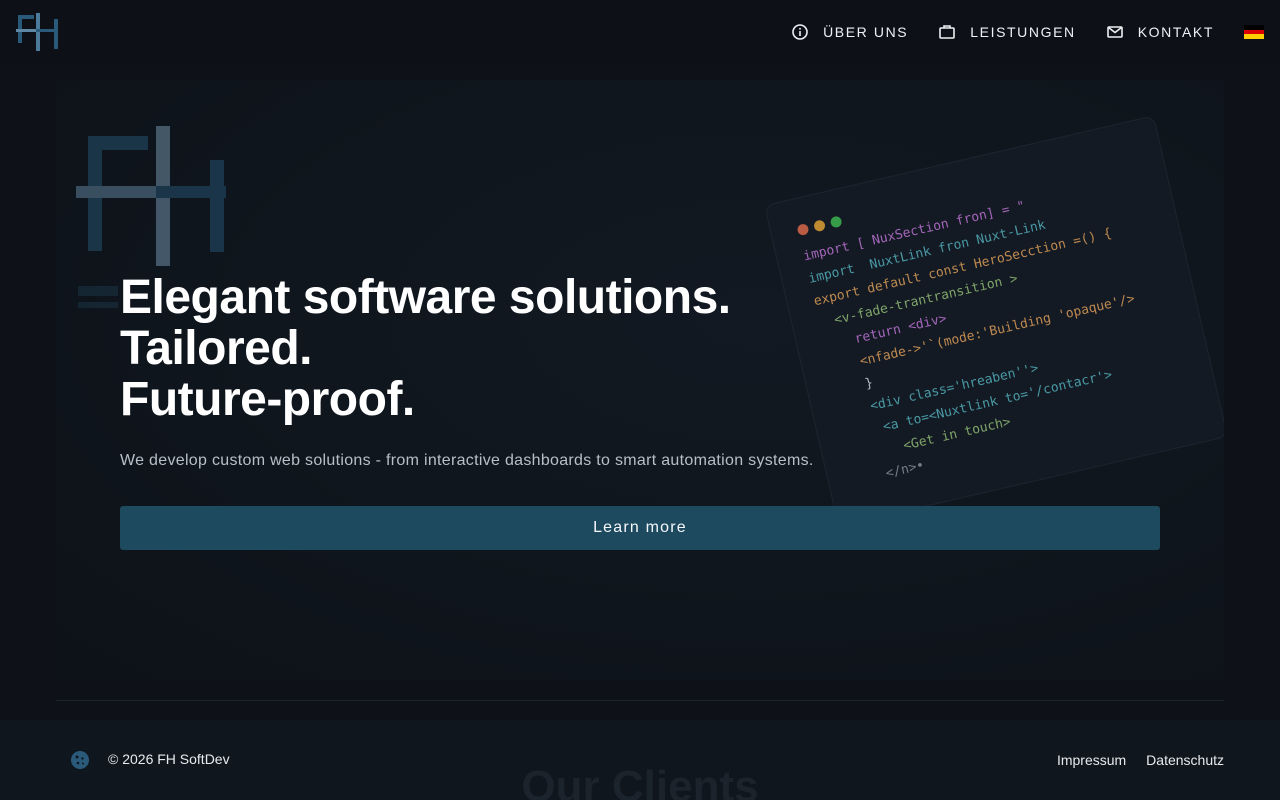 This screenshot has width=1280, height=800. Describe the element at coordinates (640, 700) in the screenshot. I see `section-divider` at that location.